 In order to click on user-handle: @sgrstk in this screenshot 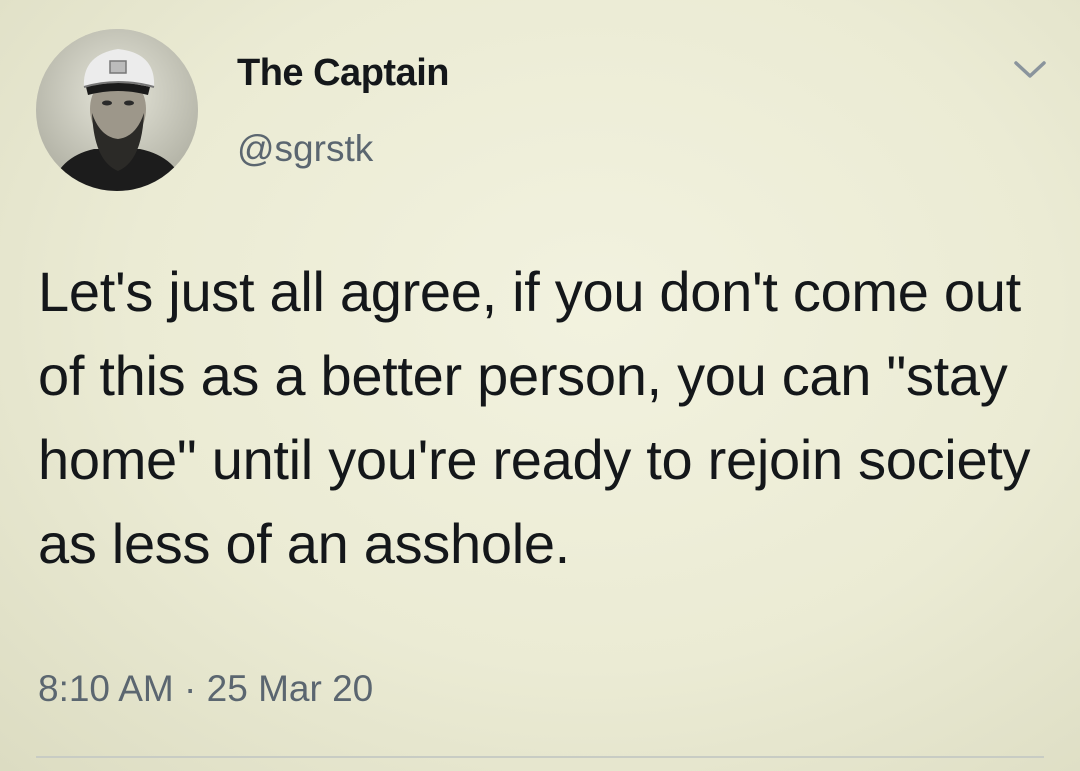, I will do `click(305, 149)`.